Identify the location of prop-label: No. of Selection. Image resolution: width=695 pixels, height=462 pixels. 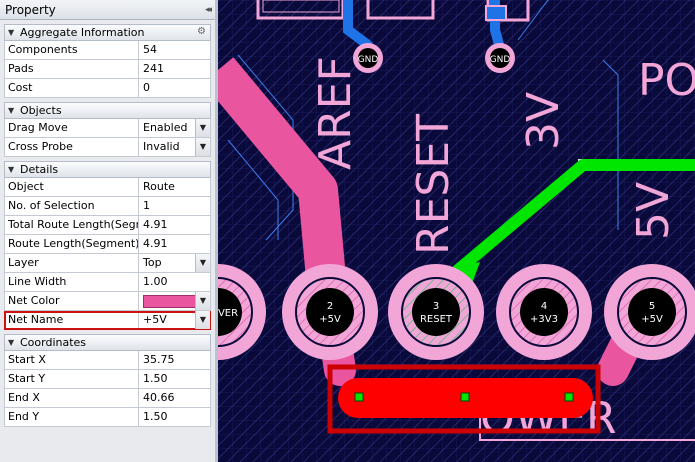
(72, 206).